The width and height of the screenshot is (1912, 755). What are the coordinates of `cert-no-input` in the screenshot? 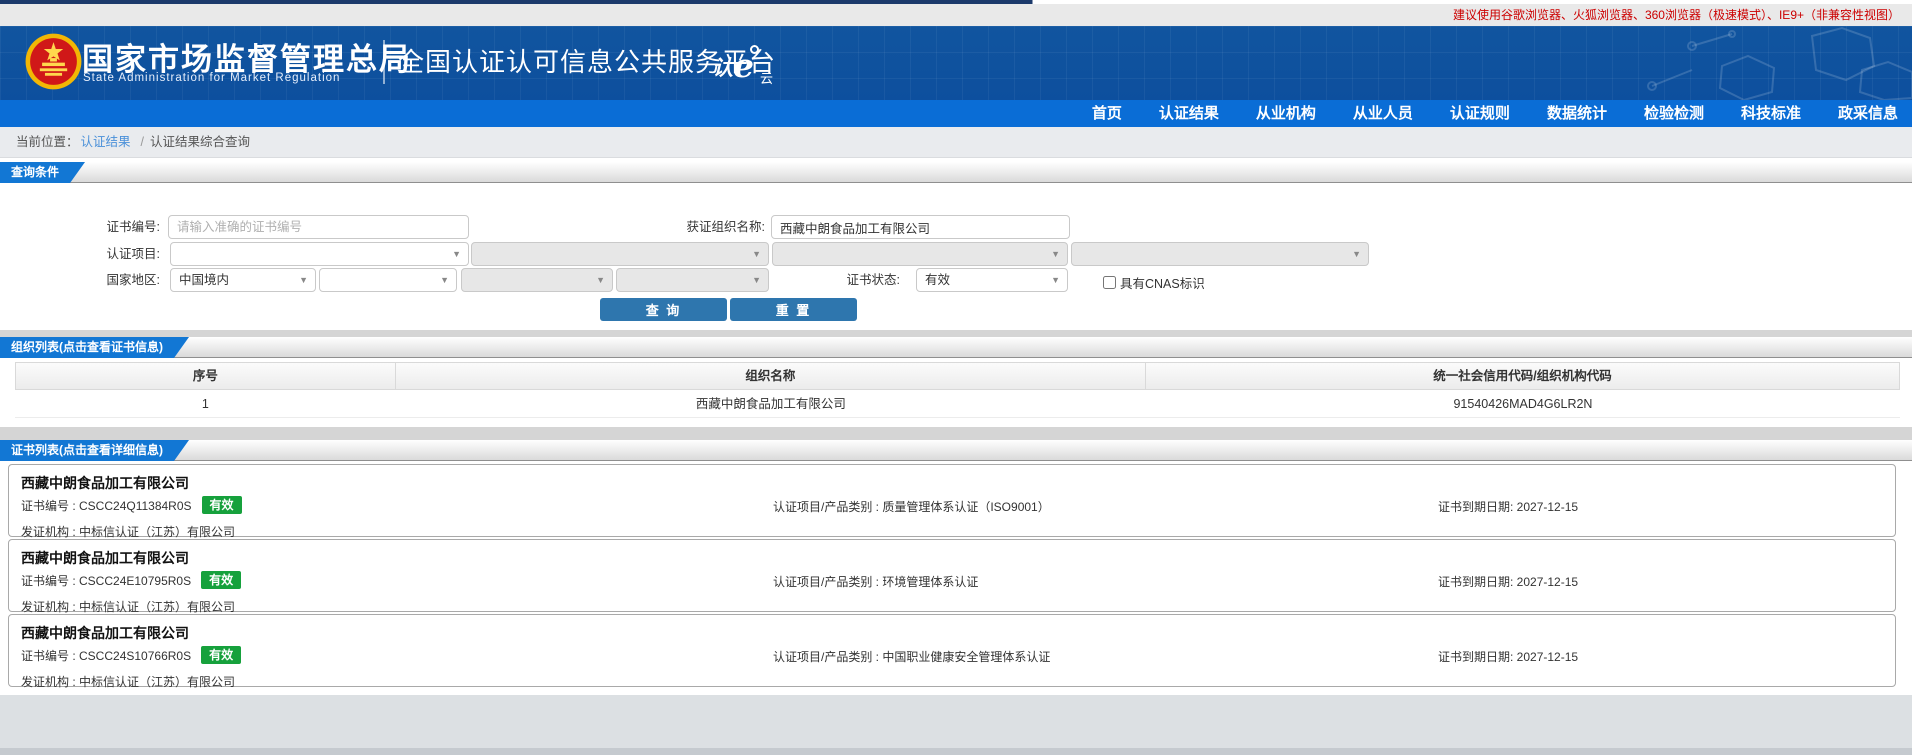 It's located at (318, 227).